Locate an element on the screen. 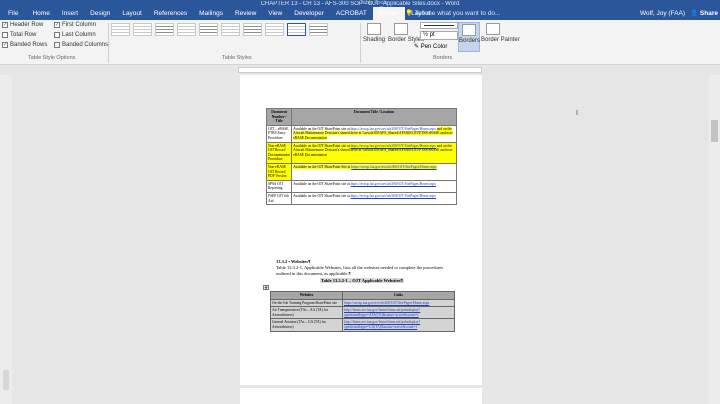 Image resolution: width=720 pixels, height=404 pixels. person-icon: 👤 is located at coordinates (694, 13).